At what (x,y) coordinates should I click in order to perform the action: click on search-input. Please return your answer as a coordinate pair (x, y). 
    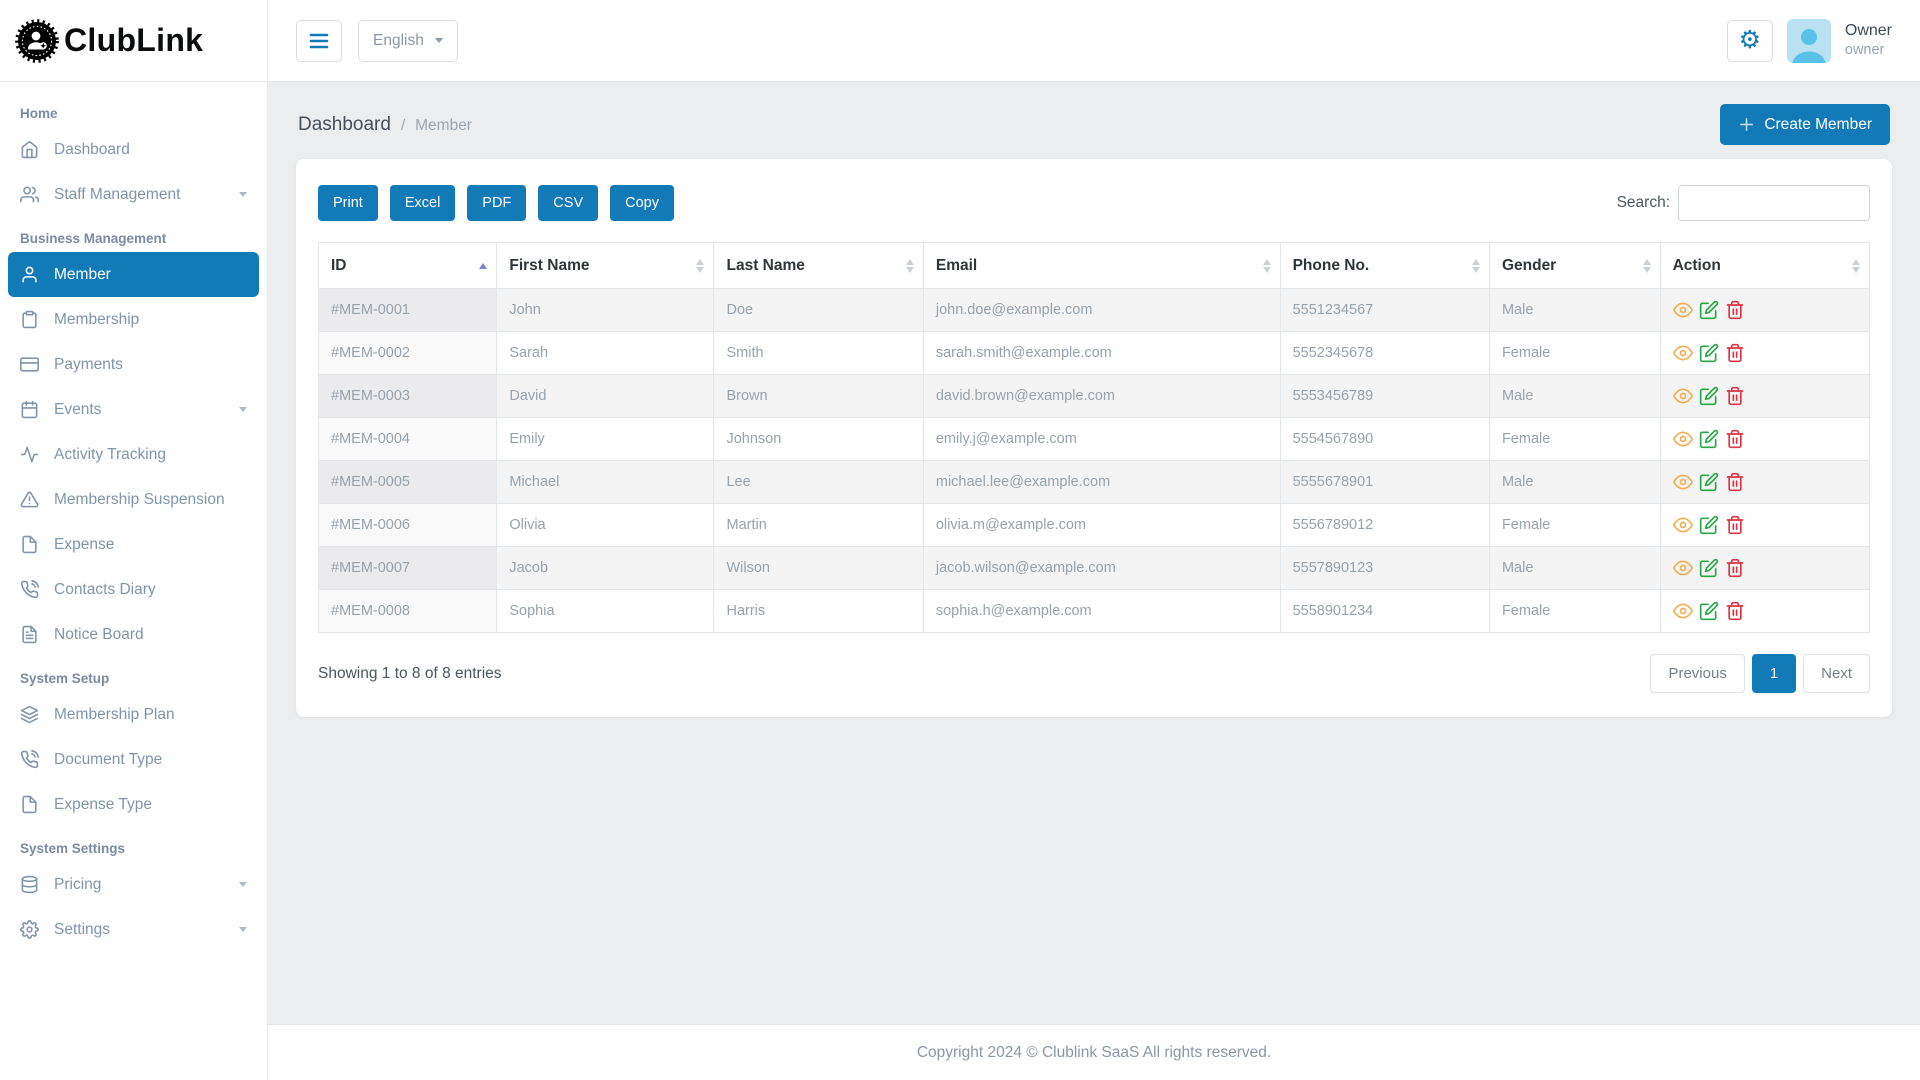
    Looking at the image, I should click on (1774, 203).